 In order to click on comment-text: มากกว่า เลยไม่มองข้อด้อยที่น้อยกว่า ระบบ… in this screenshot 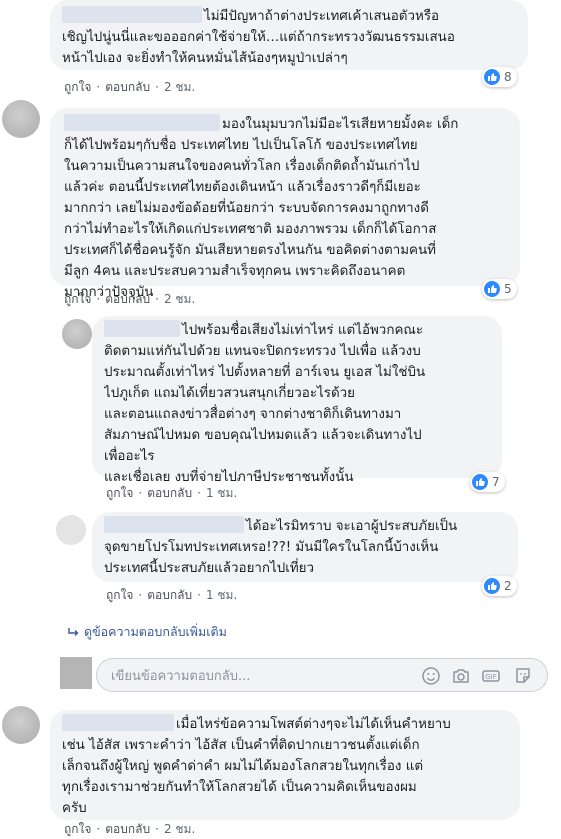, I will do `click(246, 208)`.